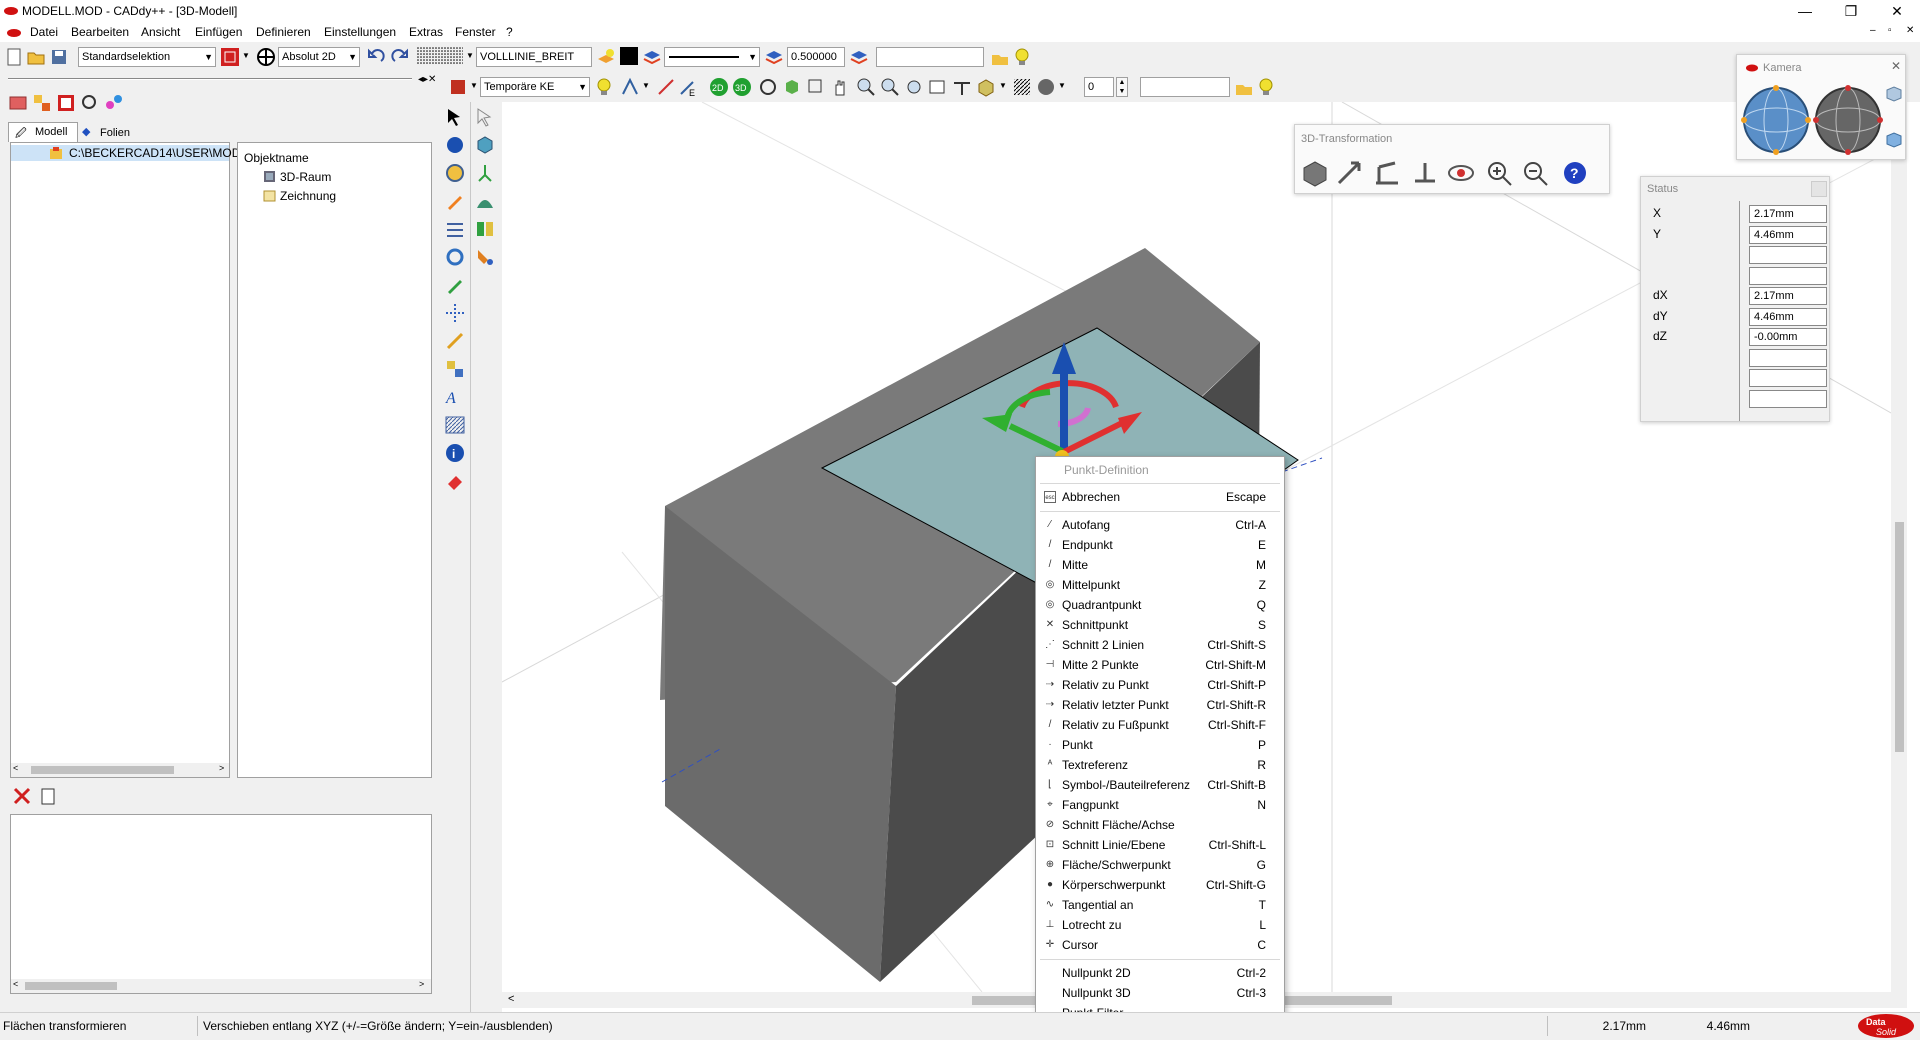  I want to click on layers-icon, so click(652, 57).